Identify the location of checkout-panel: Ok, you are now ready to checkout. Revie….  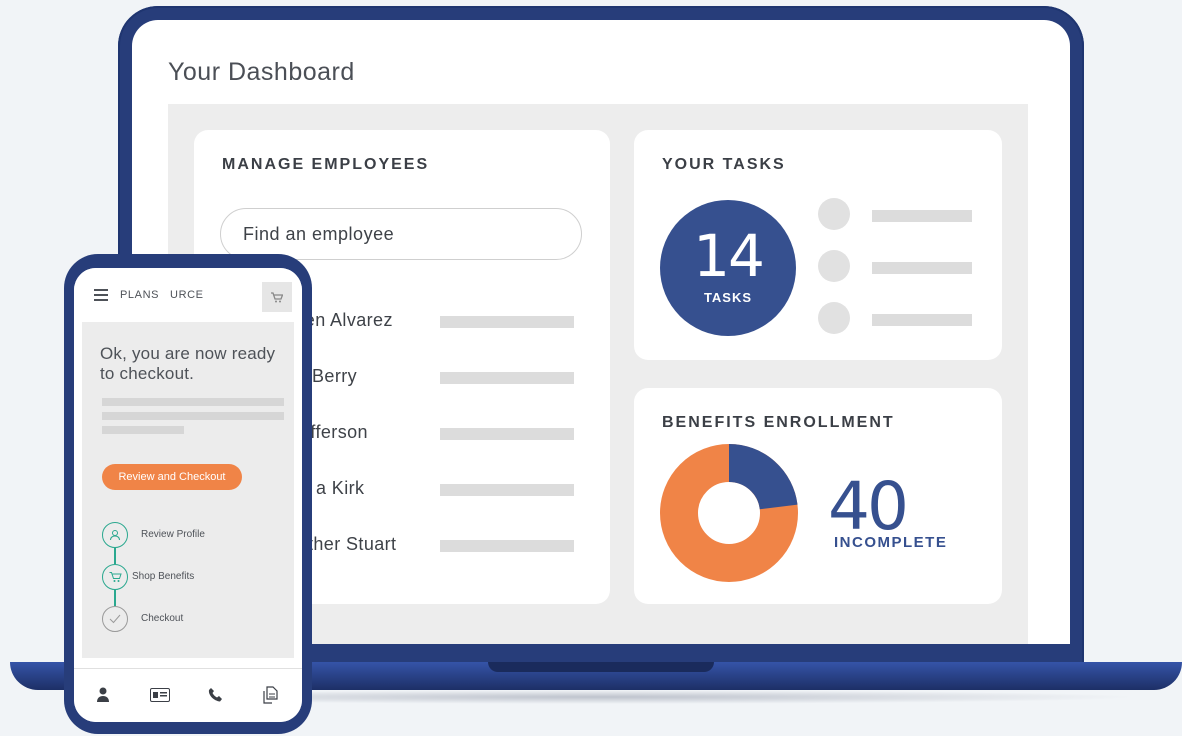
(188, 490).